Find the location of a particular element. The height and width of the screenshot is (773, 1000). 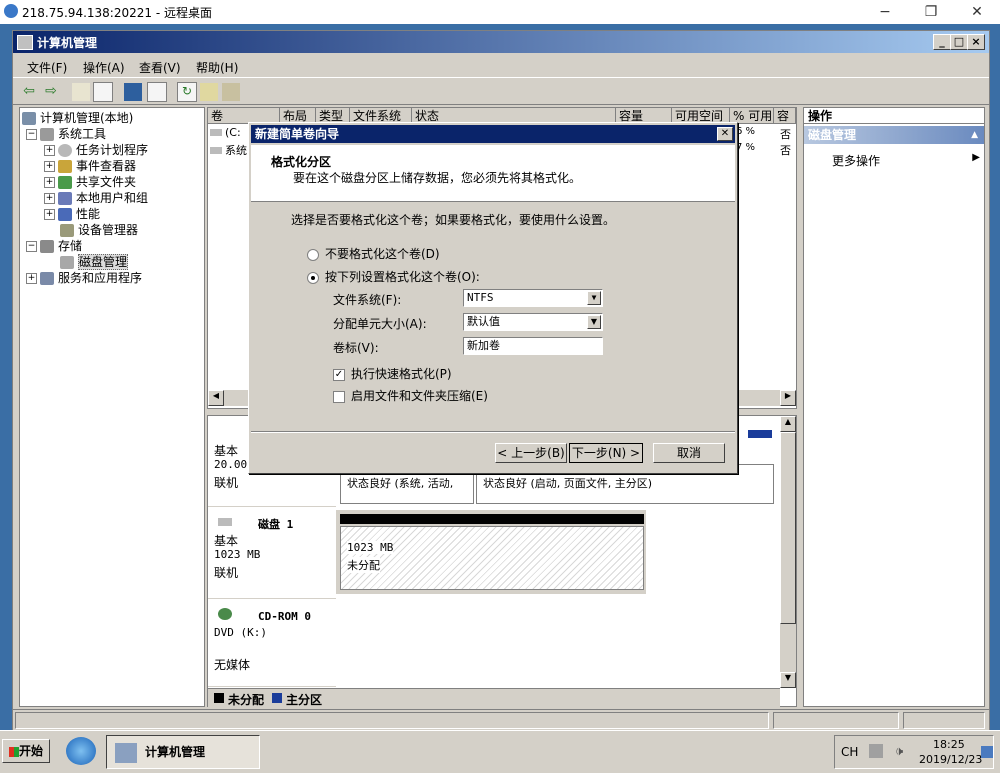

tree-local-users-label: 本地用户和组 is located at coordinates (112, 198).